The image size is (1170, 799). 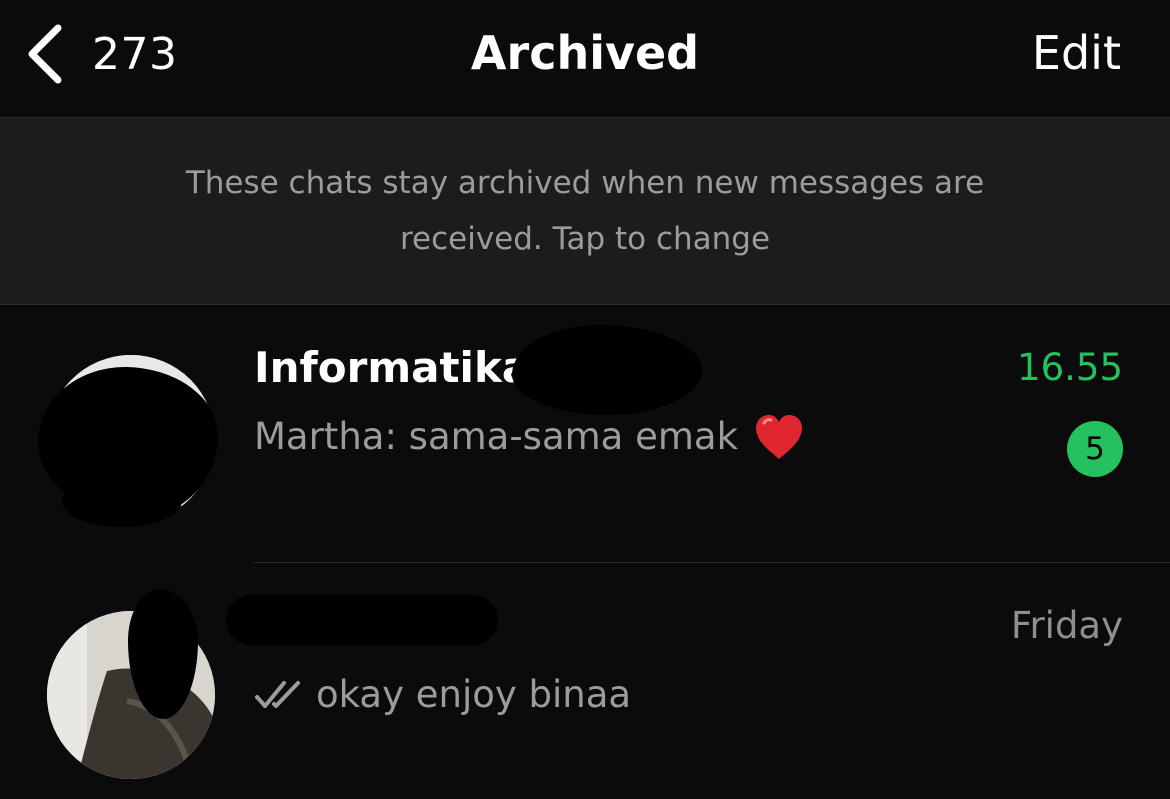 I want to click on edit-button: Edit, so click(x=1076, y=53).